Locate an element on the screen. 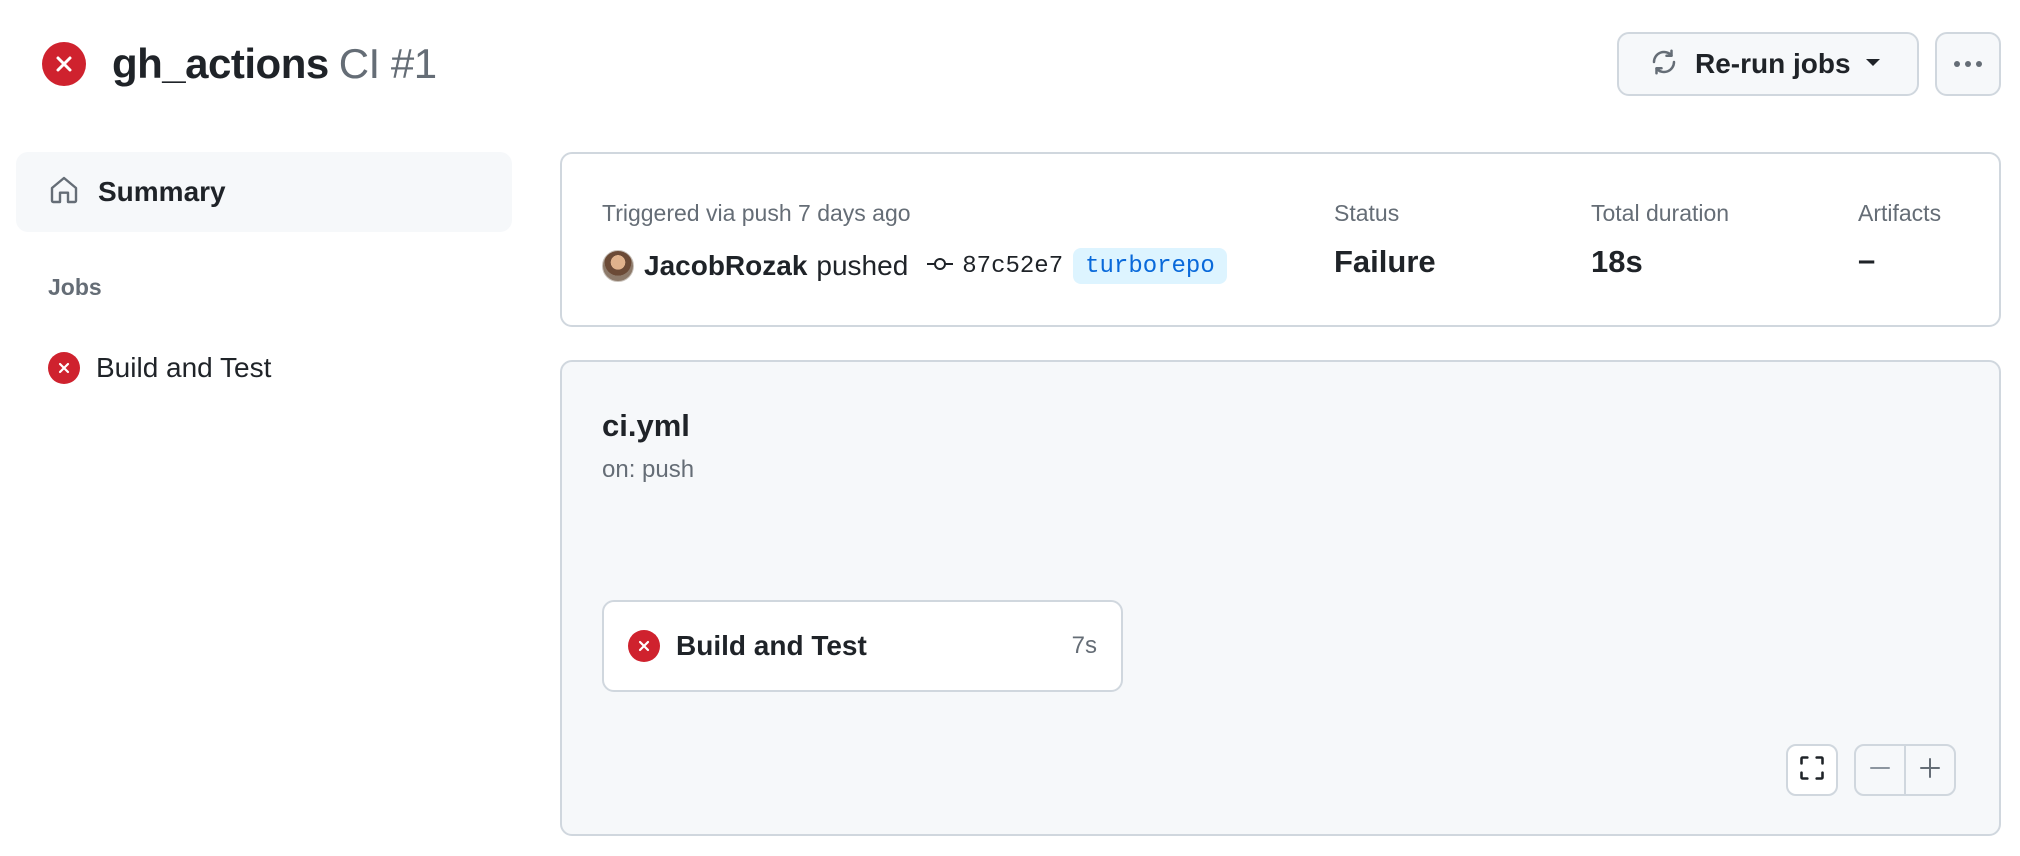 Image resolution: width=2020 pixels, height=856 pixels. status-label: Status is located at coordinates (1367, 213).